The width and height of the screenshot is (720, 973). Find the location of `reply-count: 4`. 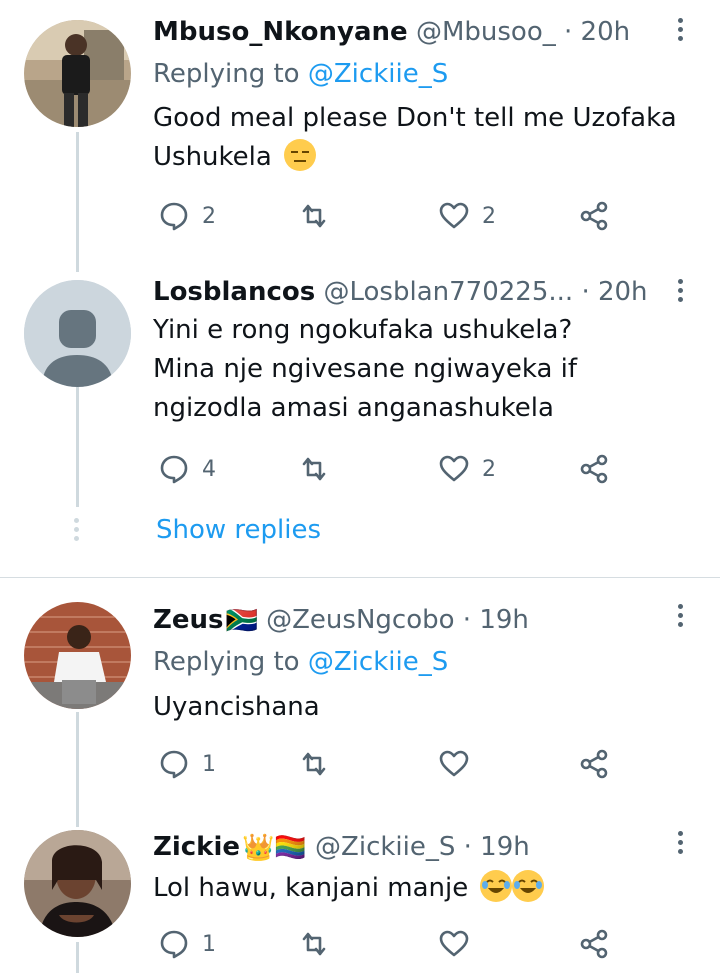

reply-count: 4 is located at coordinates (209, 469).